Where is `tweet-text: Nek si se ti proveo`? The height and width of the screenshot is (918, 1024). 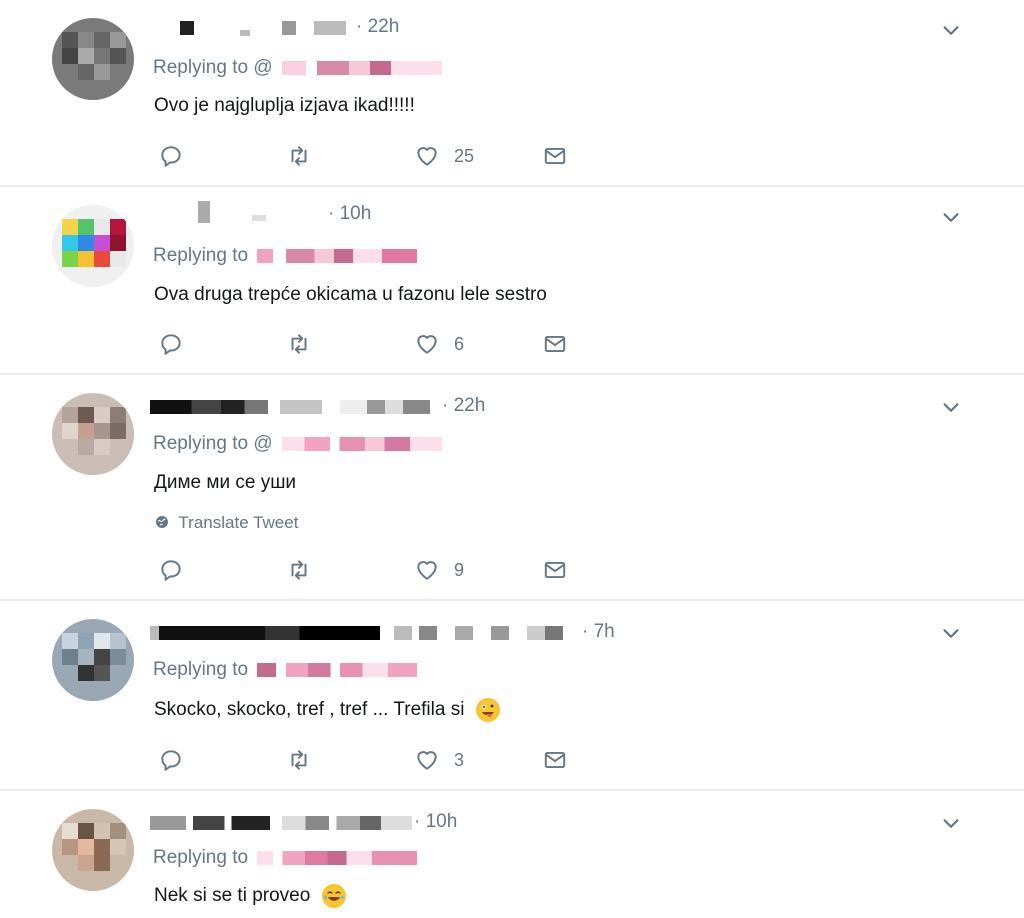
tweet-text: Nek si se ti proveo is located at coordinates (250, 896).